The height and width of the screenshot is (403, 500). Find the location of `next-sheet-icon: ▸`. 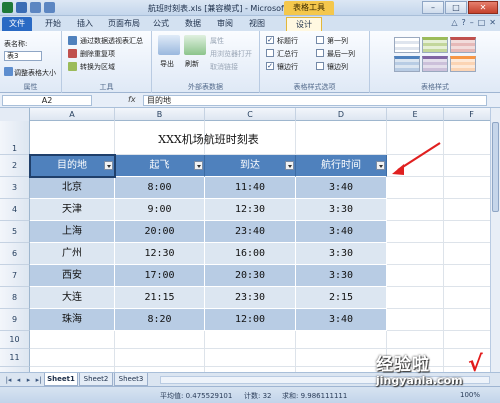

next-sheet-icon: ▸ is located at coordinates (28, 380).